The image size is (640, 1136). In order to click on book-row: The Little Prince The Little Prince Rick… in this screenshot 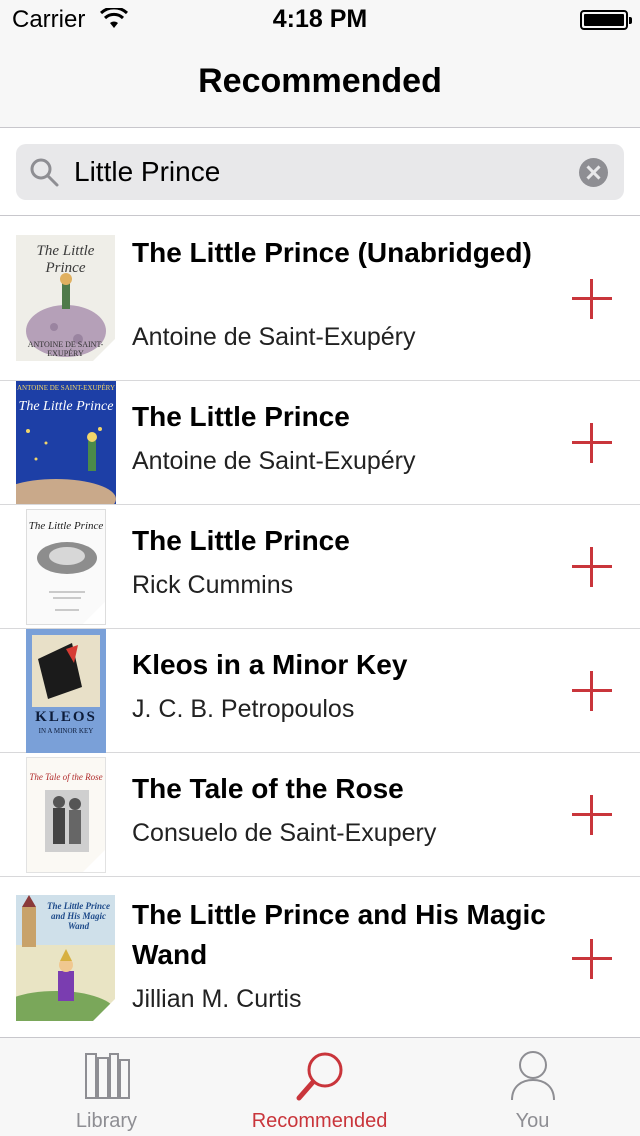, I will do `click(320, 567)`.